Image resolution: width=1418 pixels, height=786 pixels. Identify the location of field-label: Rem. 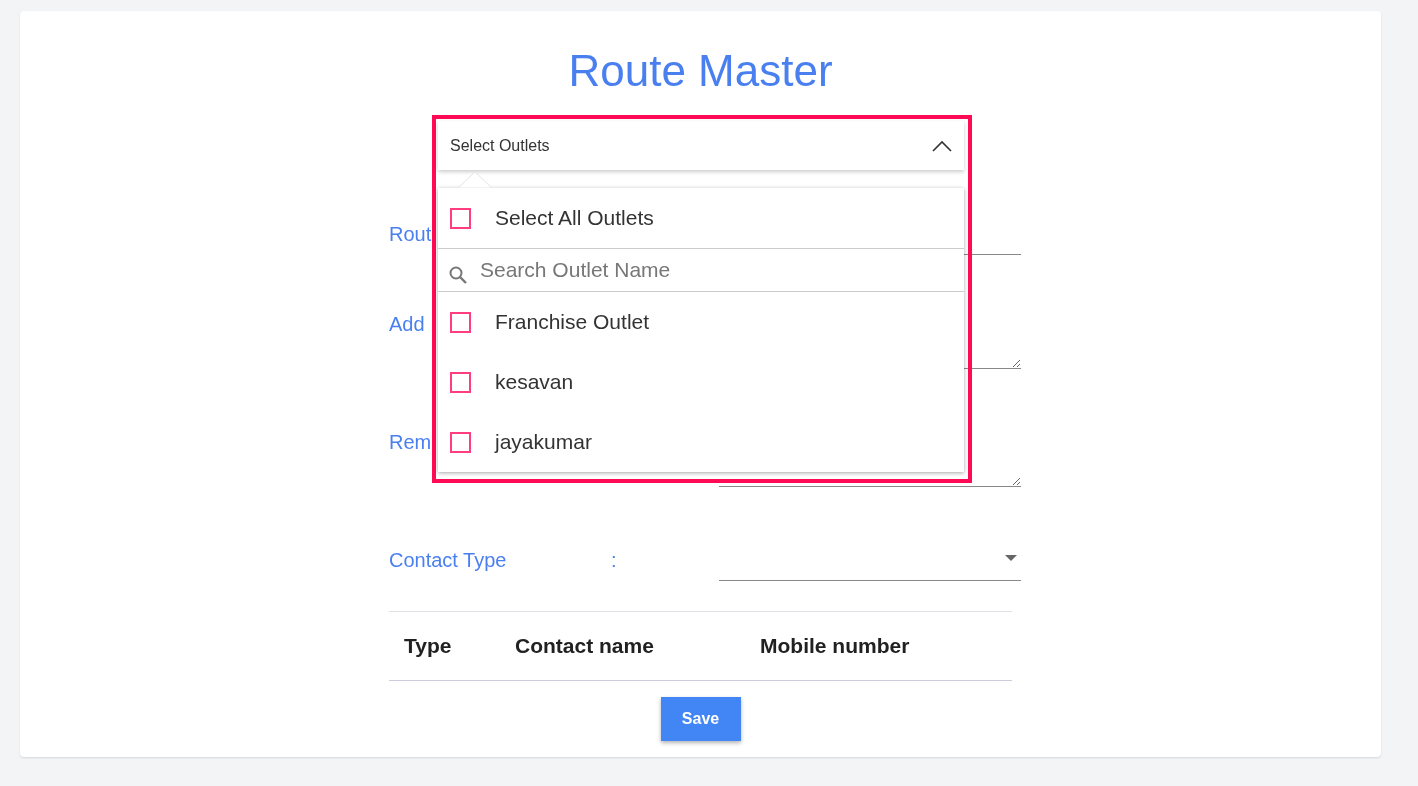
(410, 442).